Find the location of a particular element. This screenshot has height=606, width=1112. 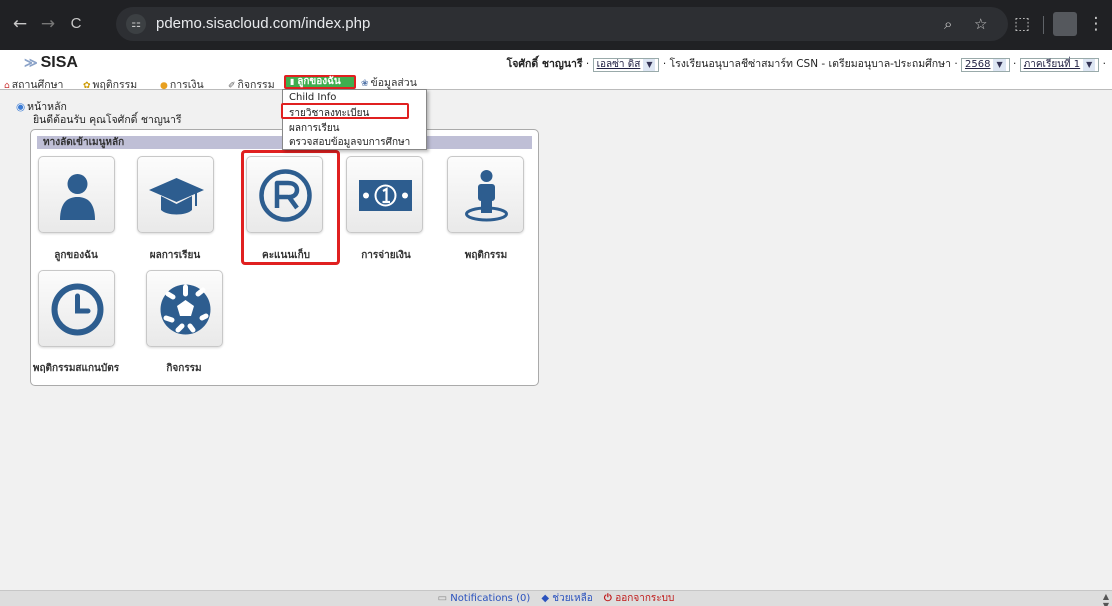

year-select: 2568 ▼ is located at coordinates (985, 65).